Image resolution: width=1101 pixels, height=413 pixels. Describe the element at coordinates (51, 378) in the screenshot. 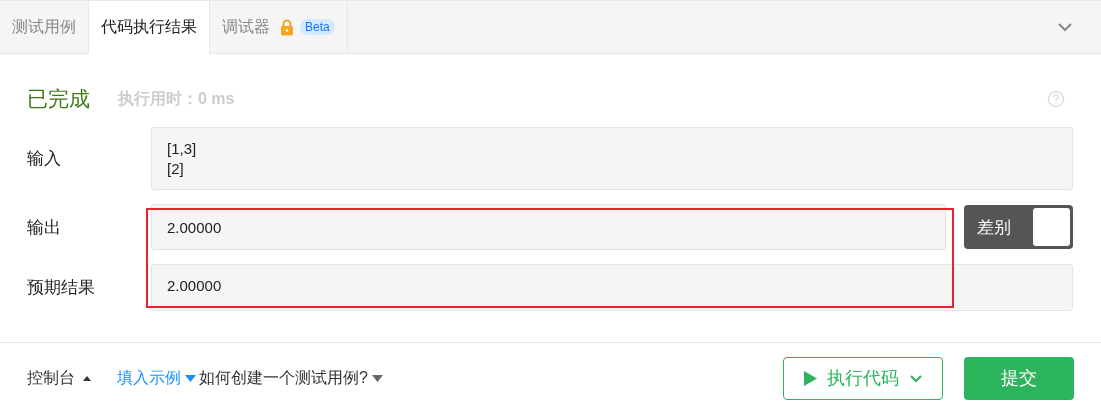

I see `console-button: 控制台` at that location.